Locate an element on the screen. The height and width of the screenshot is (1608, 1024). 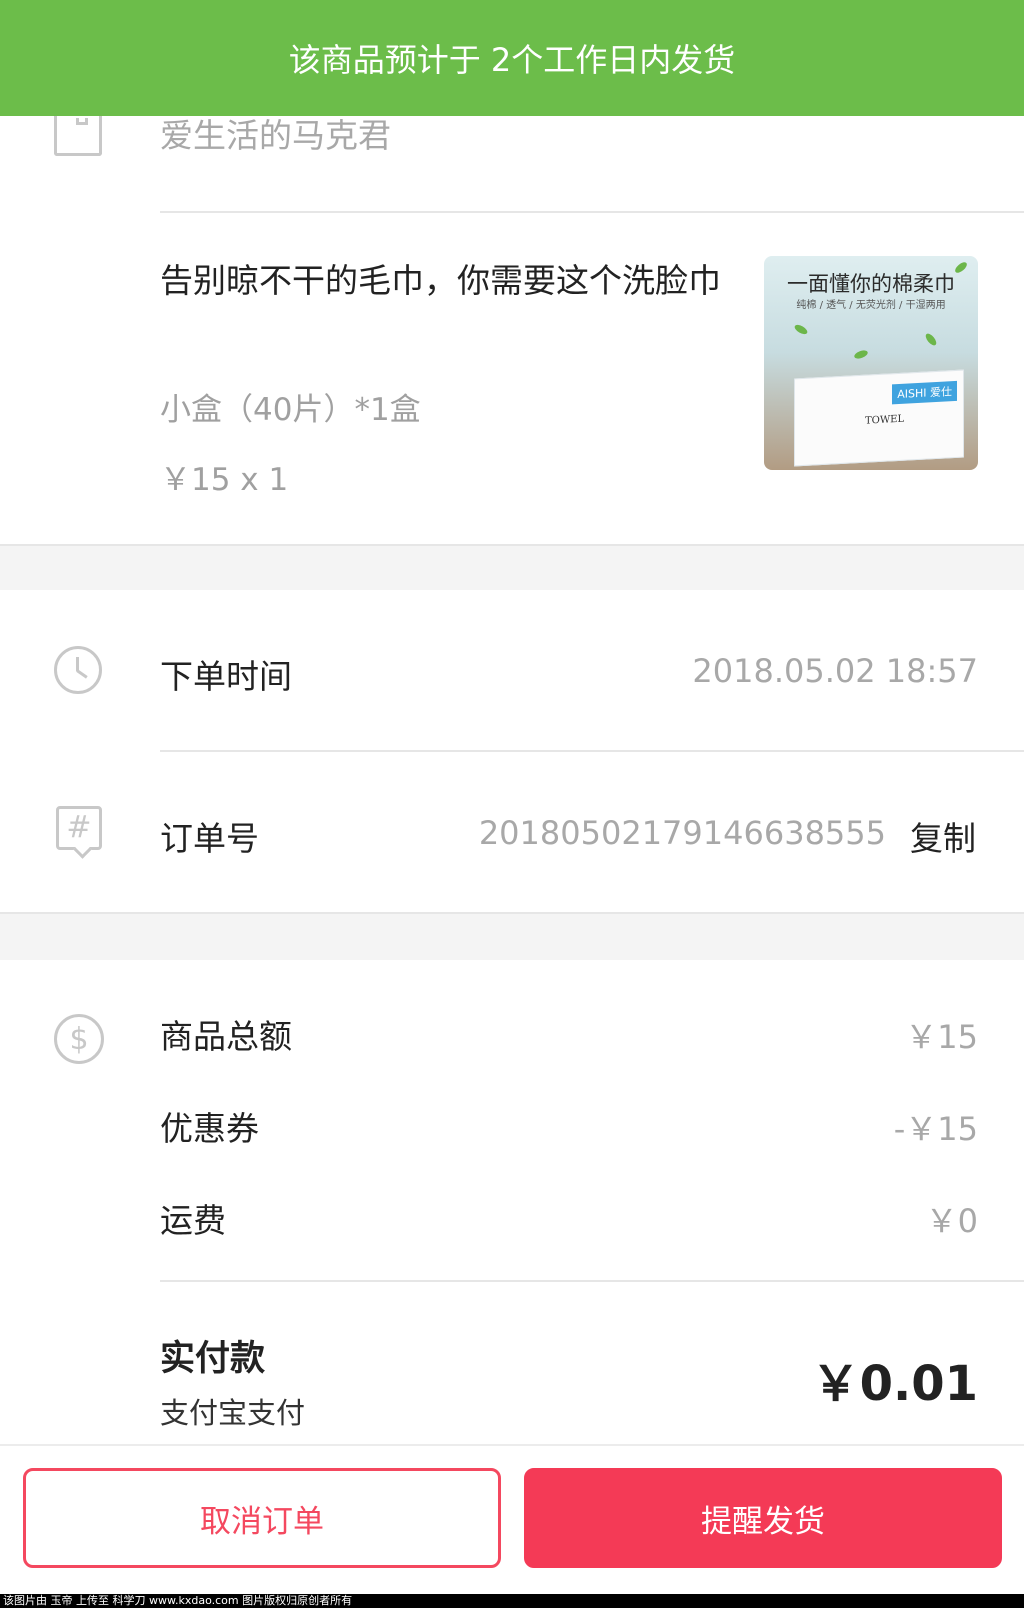
order-time-label: 下单时间 is located at coordinates (226, 676).